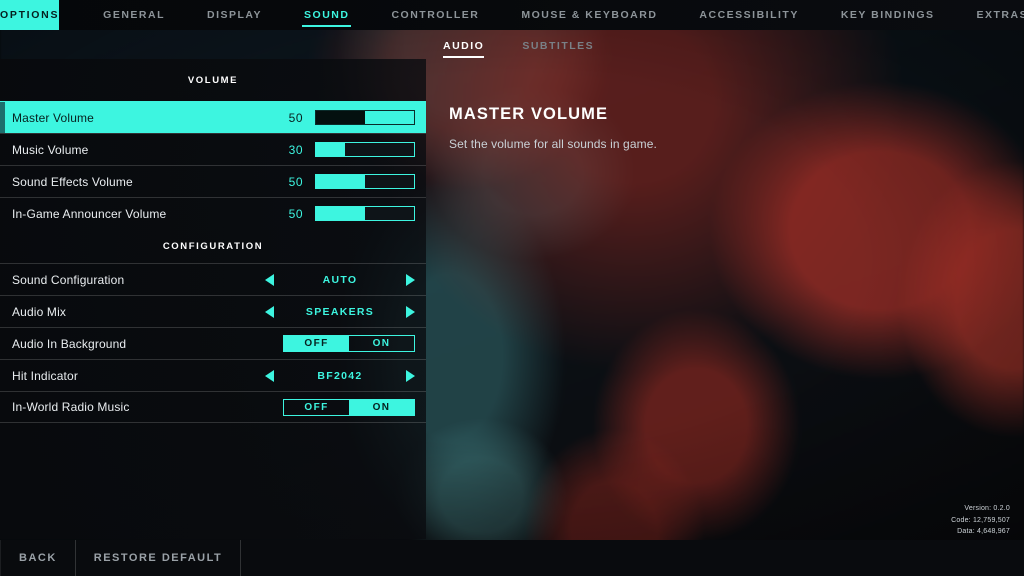 The image size is (1024, 576). I want to click on tab-accessibility: ACCESSIBILITY, so click(748, 15).